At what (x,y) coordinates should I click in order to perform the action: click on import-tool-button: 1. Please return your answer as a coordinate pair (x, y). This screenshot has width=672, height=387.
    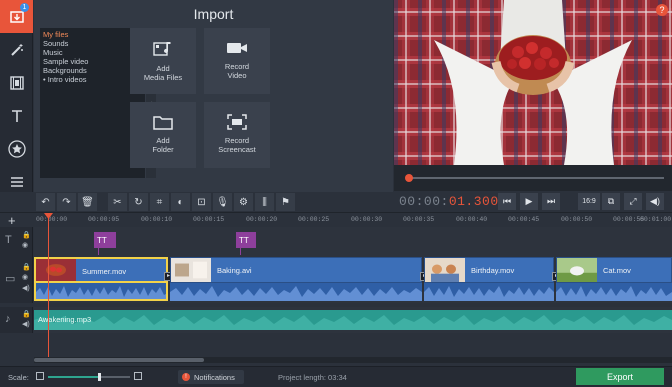
    Looking at the image, I should click on (16, 16).